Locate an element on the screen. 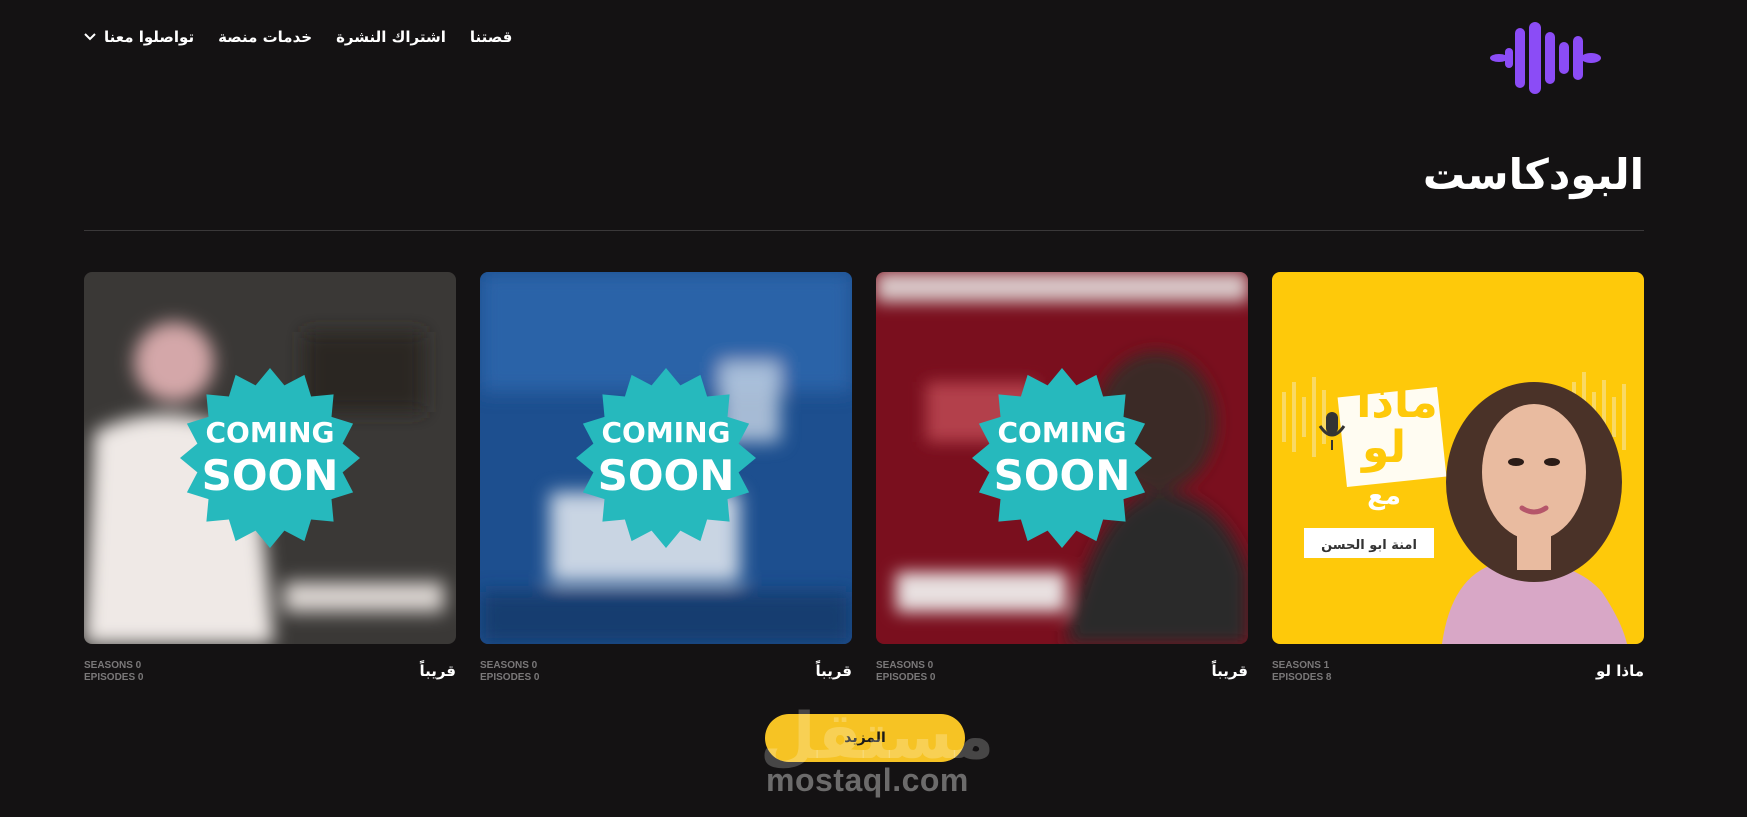 This screenshot has height=817, width=1747. chevron-down-icon is located at coordinates (90, 37).